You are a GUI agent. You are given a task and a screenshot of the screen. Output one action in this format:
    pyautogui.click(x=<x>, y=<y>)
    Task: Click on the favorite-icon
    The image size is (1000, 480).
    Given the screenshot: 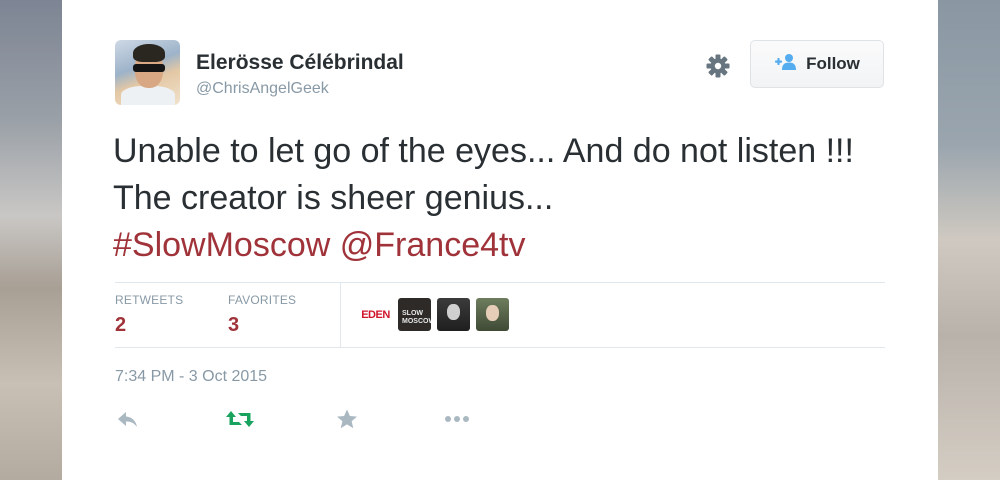 What is the action you would take?
    pyautogui.click(x=349, y=420)
    